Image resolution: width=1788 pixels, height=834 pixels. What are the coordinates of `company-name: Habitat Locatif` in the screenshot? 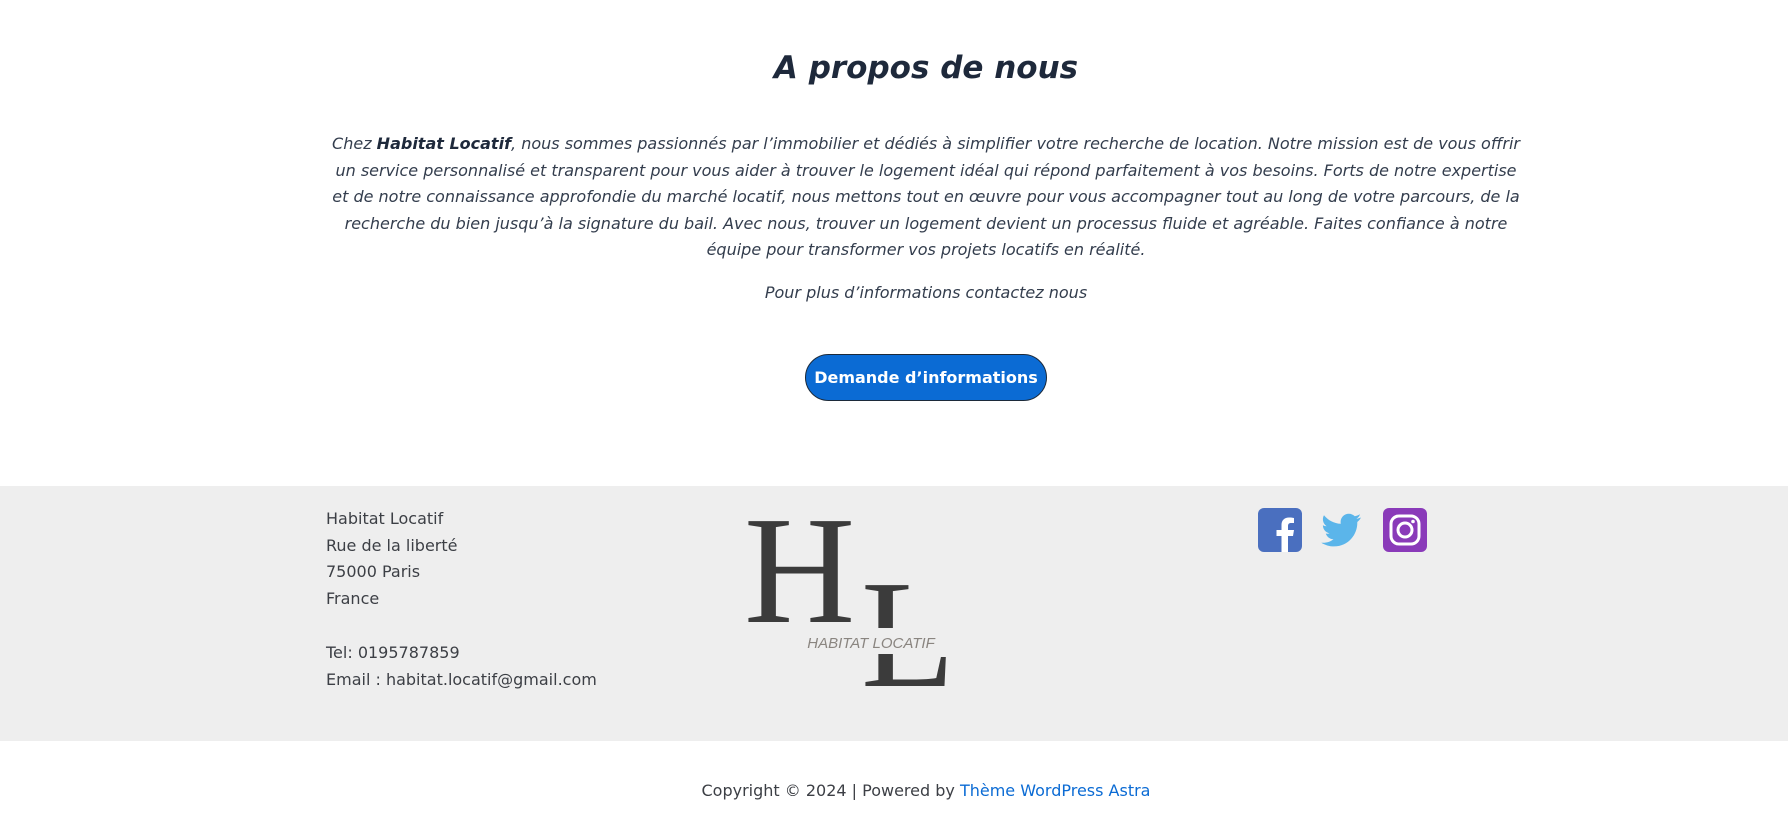 It's located at (444, 143).